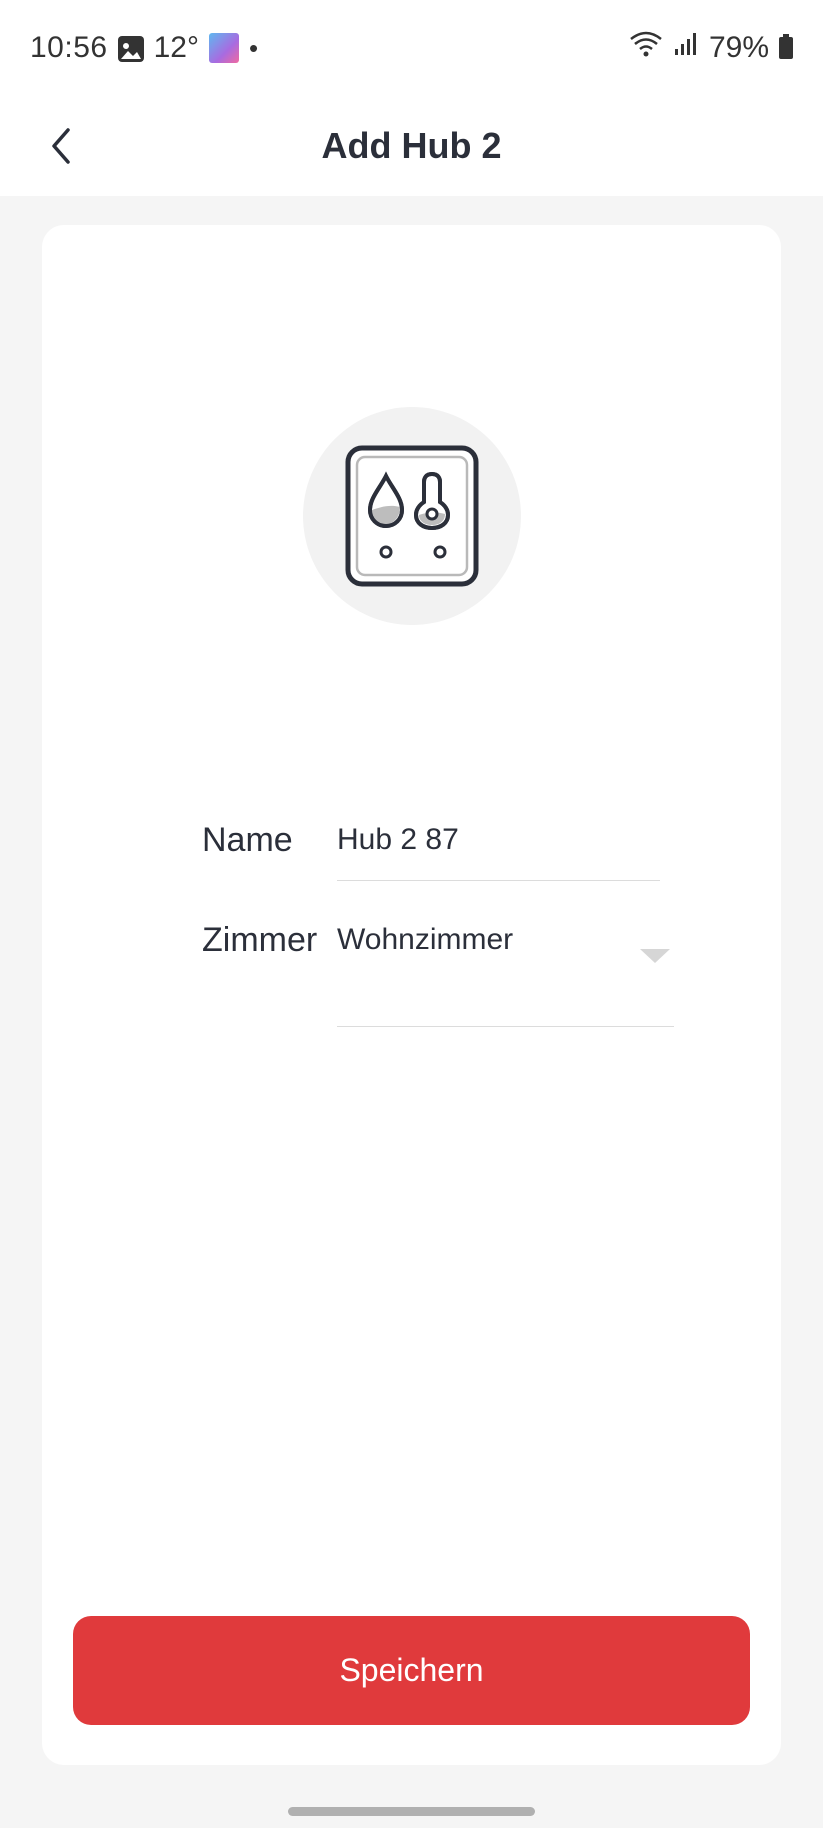 Image resolution: width=823 pixels, height=1828 pixels. Describe the element at coordinates (398, 839) in the screenshot. I see `name-value: Hub 2 87` at that location.